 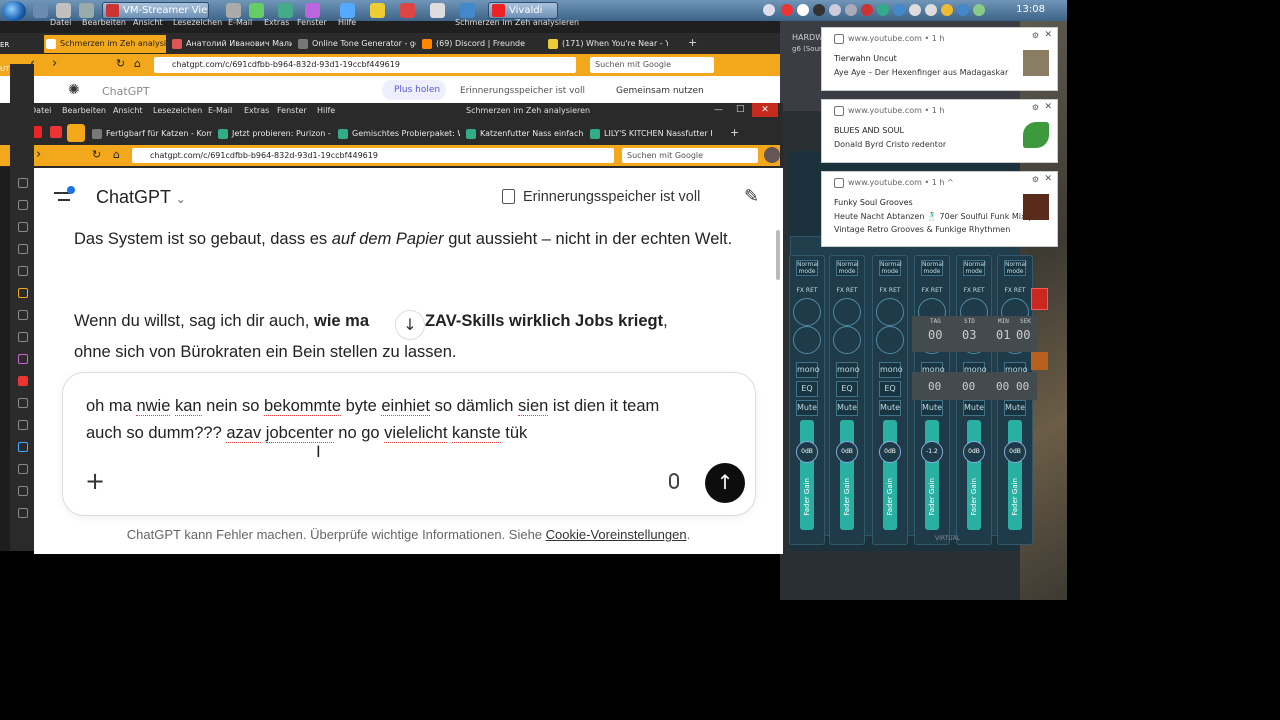 I want to click on feed-icon, so click(x=23, y=337).